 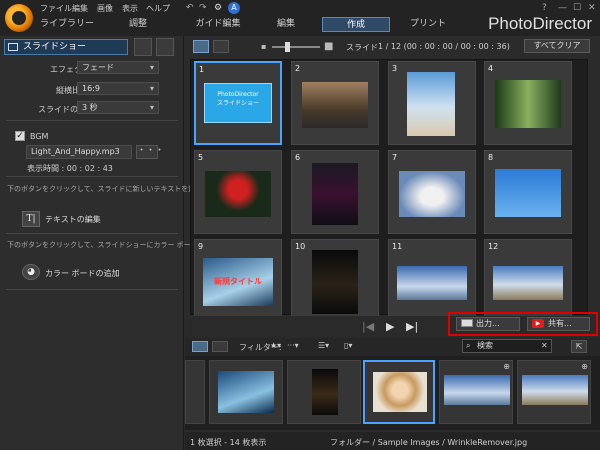 I want to click on slide-9: 9 新規タイトル, so click(x=238, y=281).